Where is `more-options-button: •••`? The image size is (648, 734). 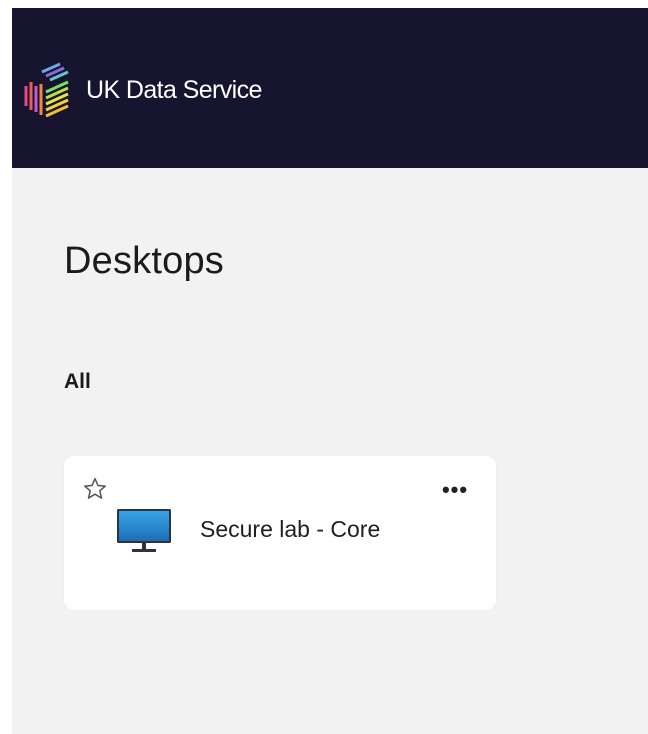
more-options-button: ••• is located at coordinates (455, 490).